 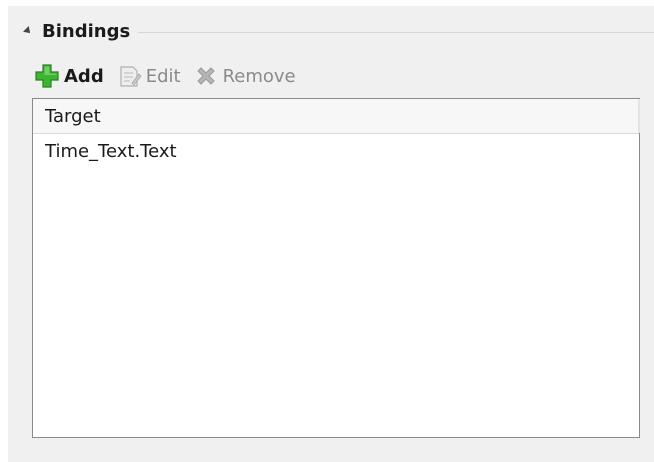 I want to click on remove-button-label: Remove, so click(x=259, y=76).